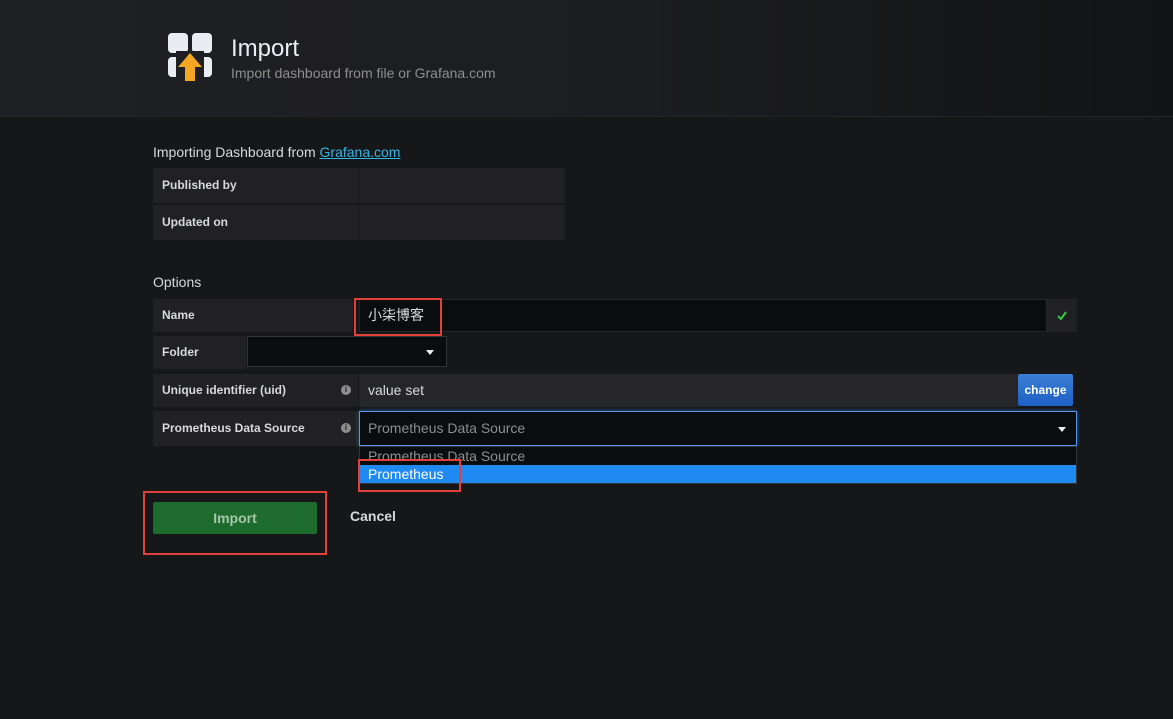  What do you see at coordinates (190, 57) in the screenshot?
I see `dashboard-import-icon` at bounding box center [190, 57].